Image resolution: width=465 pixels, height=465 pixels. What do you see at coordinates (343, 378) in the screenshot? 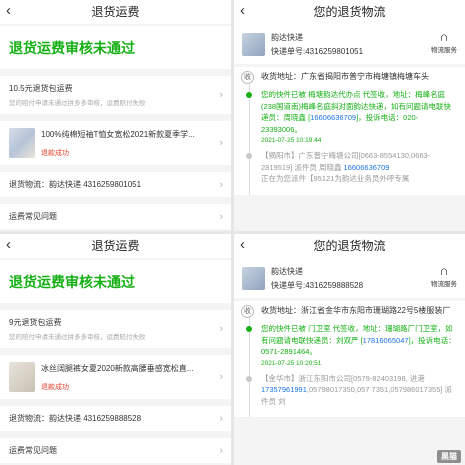
I see `event-text: 【金华市】浙江东阳市公司[0579-82403198, 进港` at bounding box center [343, 378].